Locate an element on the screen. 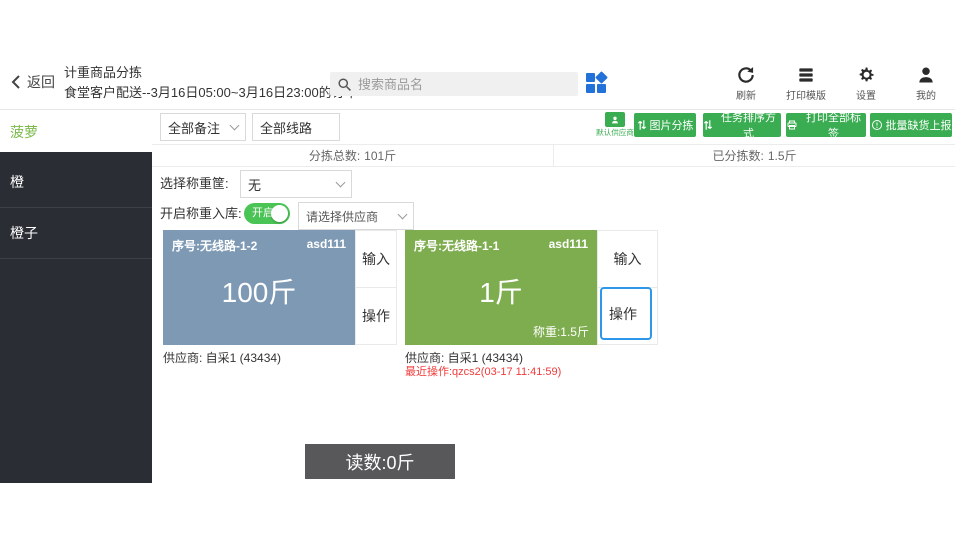 This screenshot has height=555, width=955. print-template-label: 打印模版 is located at coordinates (806, 96).